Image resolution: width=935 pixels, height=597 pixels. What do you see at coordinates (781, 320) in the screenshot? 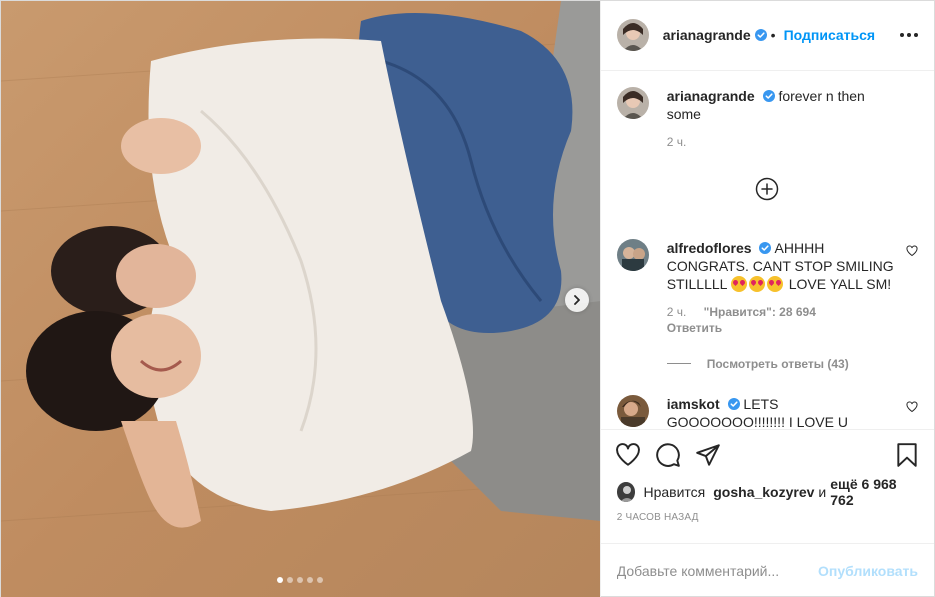
I see `comment-meta: 2 ч. "Нравится": 28 694 Ответить` at bounding box center [781, 320].